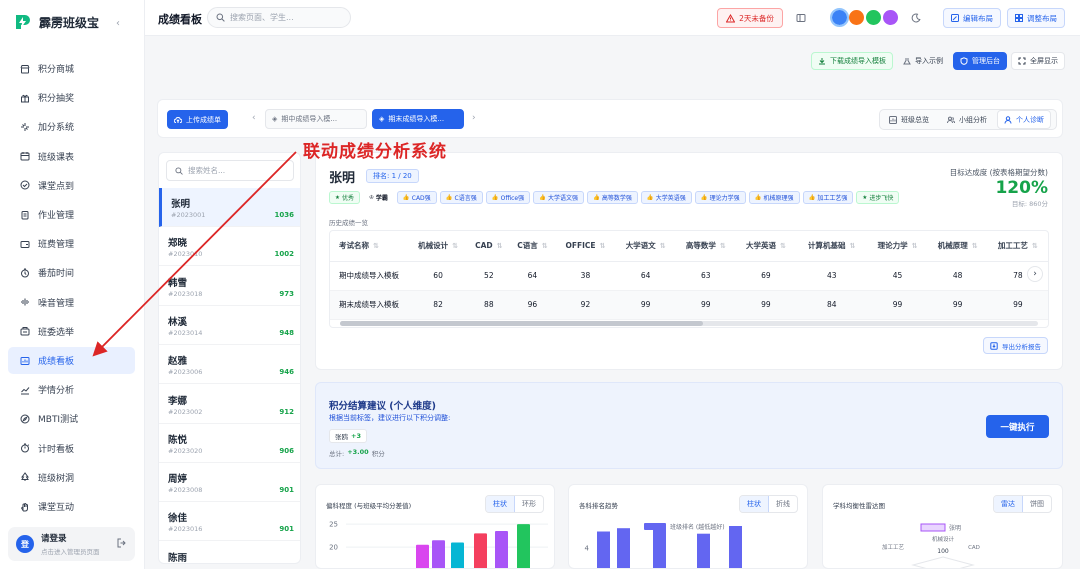 The width and height of the screenshot is (1080, 569). I want to click on student-list-item: 张明 #2023001 1036, so click(229, 207).